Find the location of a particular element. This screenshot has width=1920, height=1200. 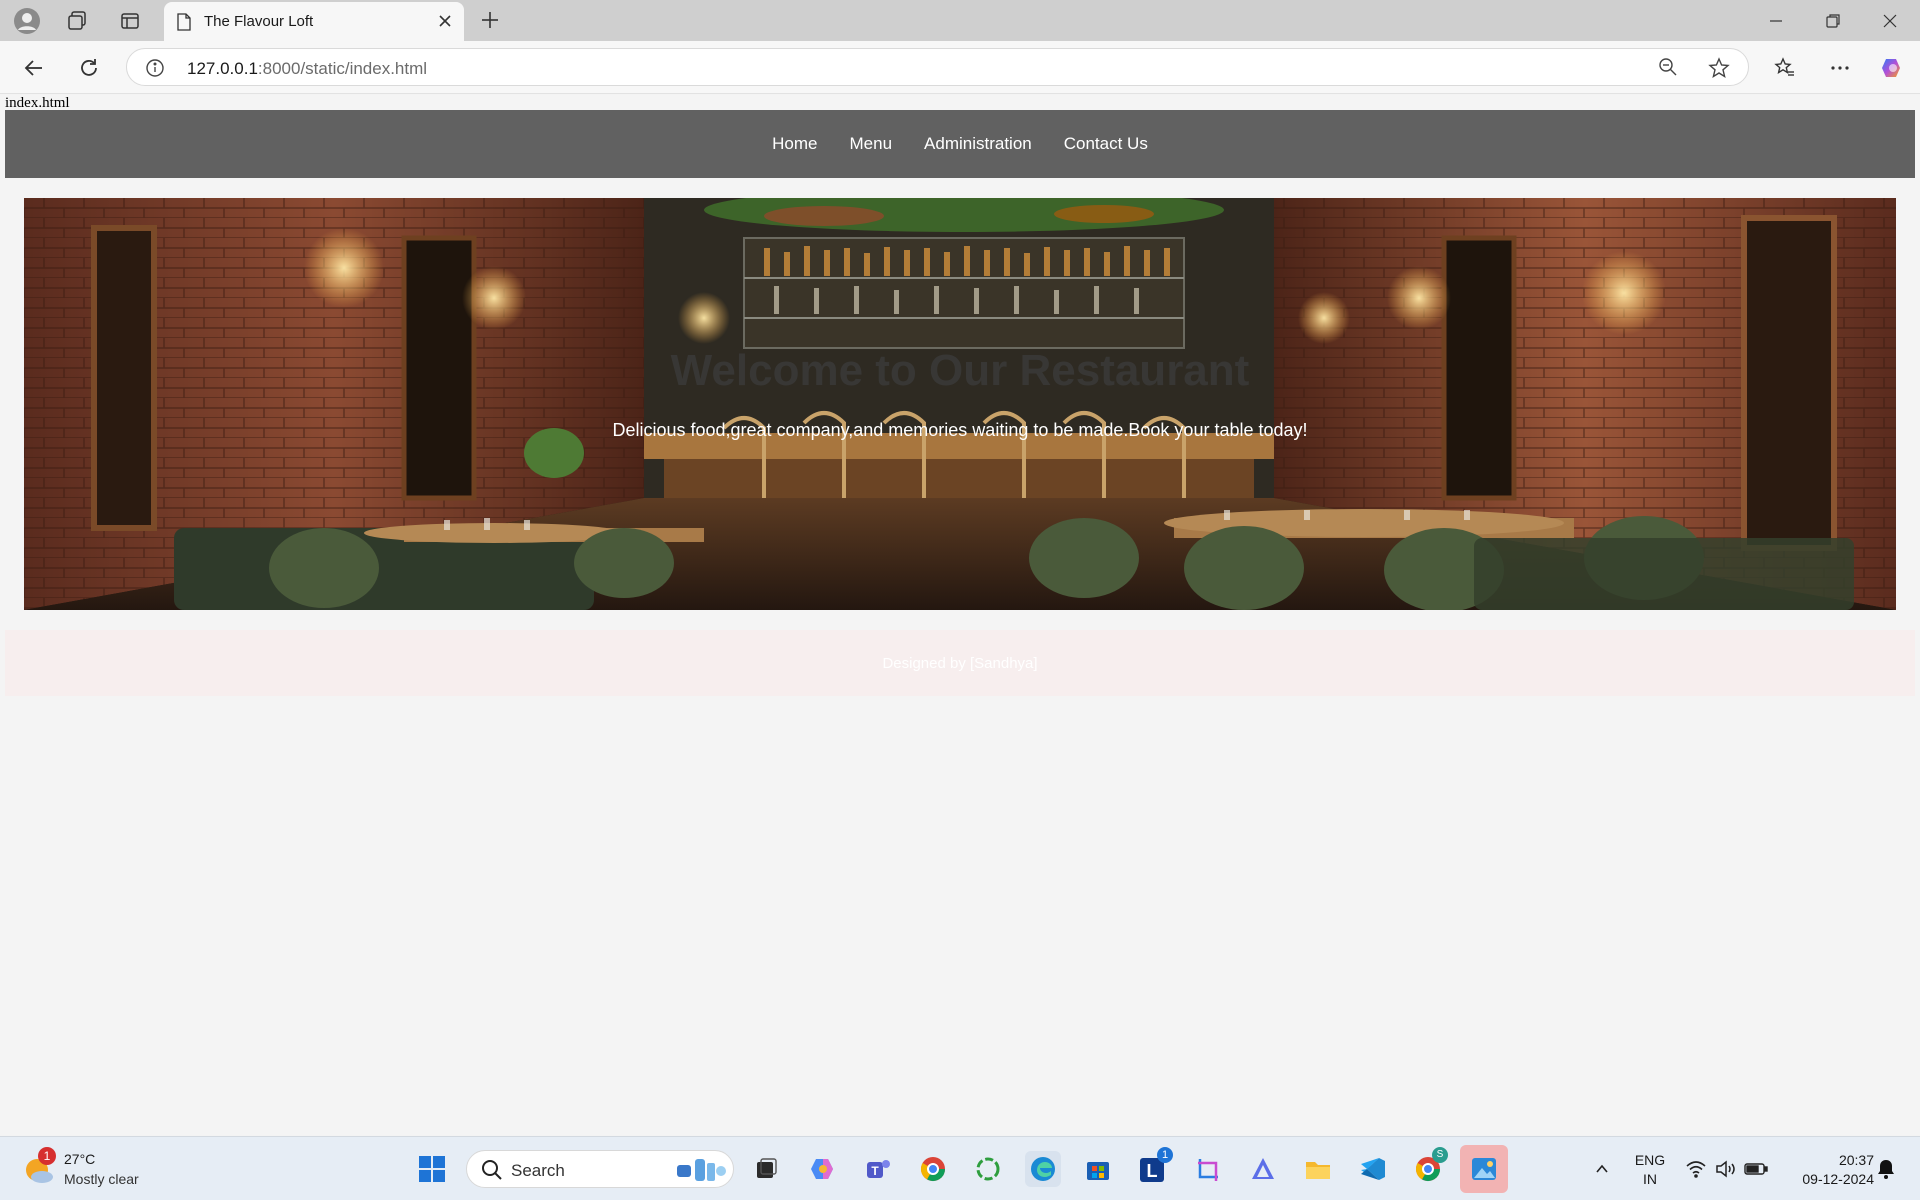

svg-text: T is located at coordinates (875, 1171).